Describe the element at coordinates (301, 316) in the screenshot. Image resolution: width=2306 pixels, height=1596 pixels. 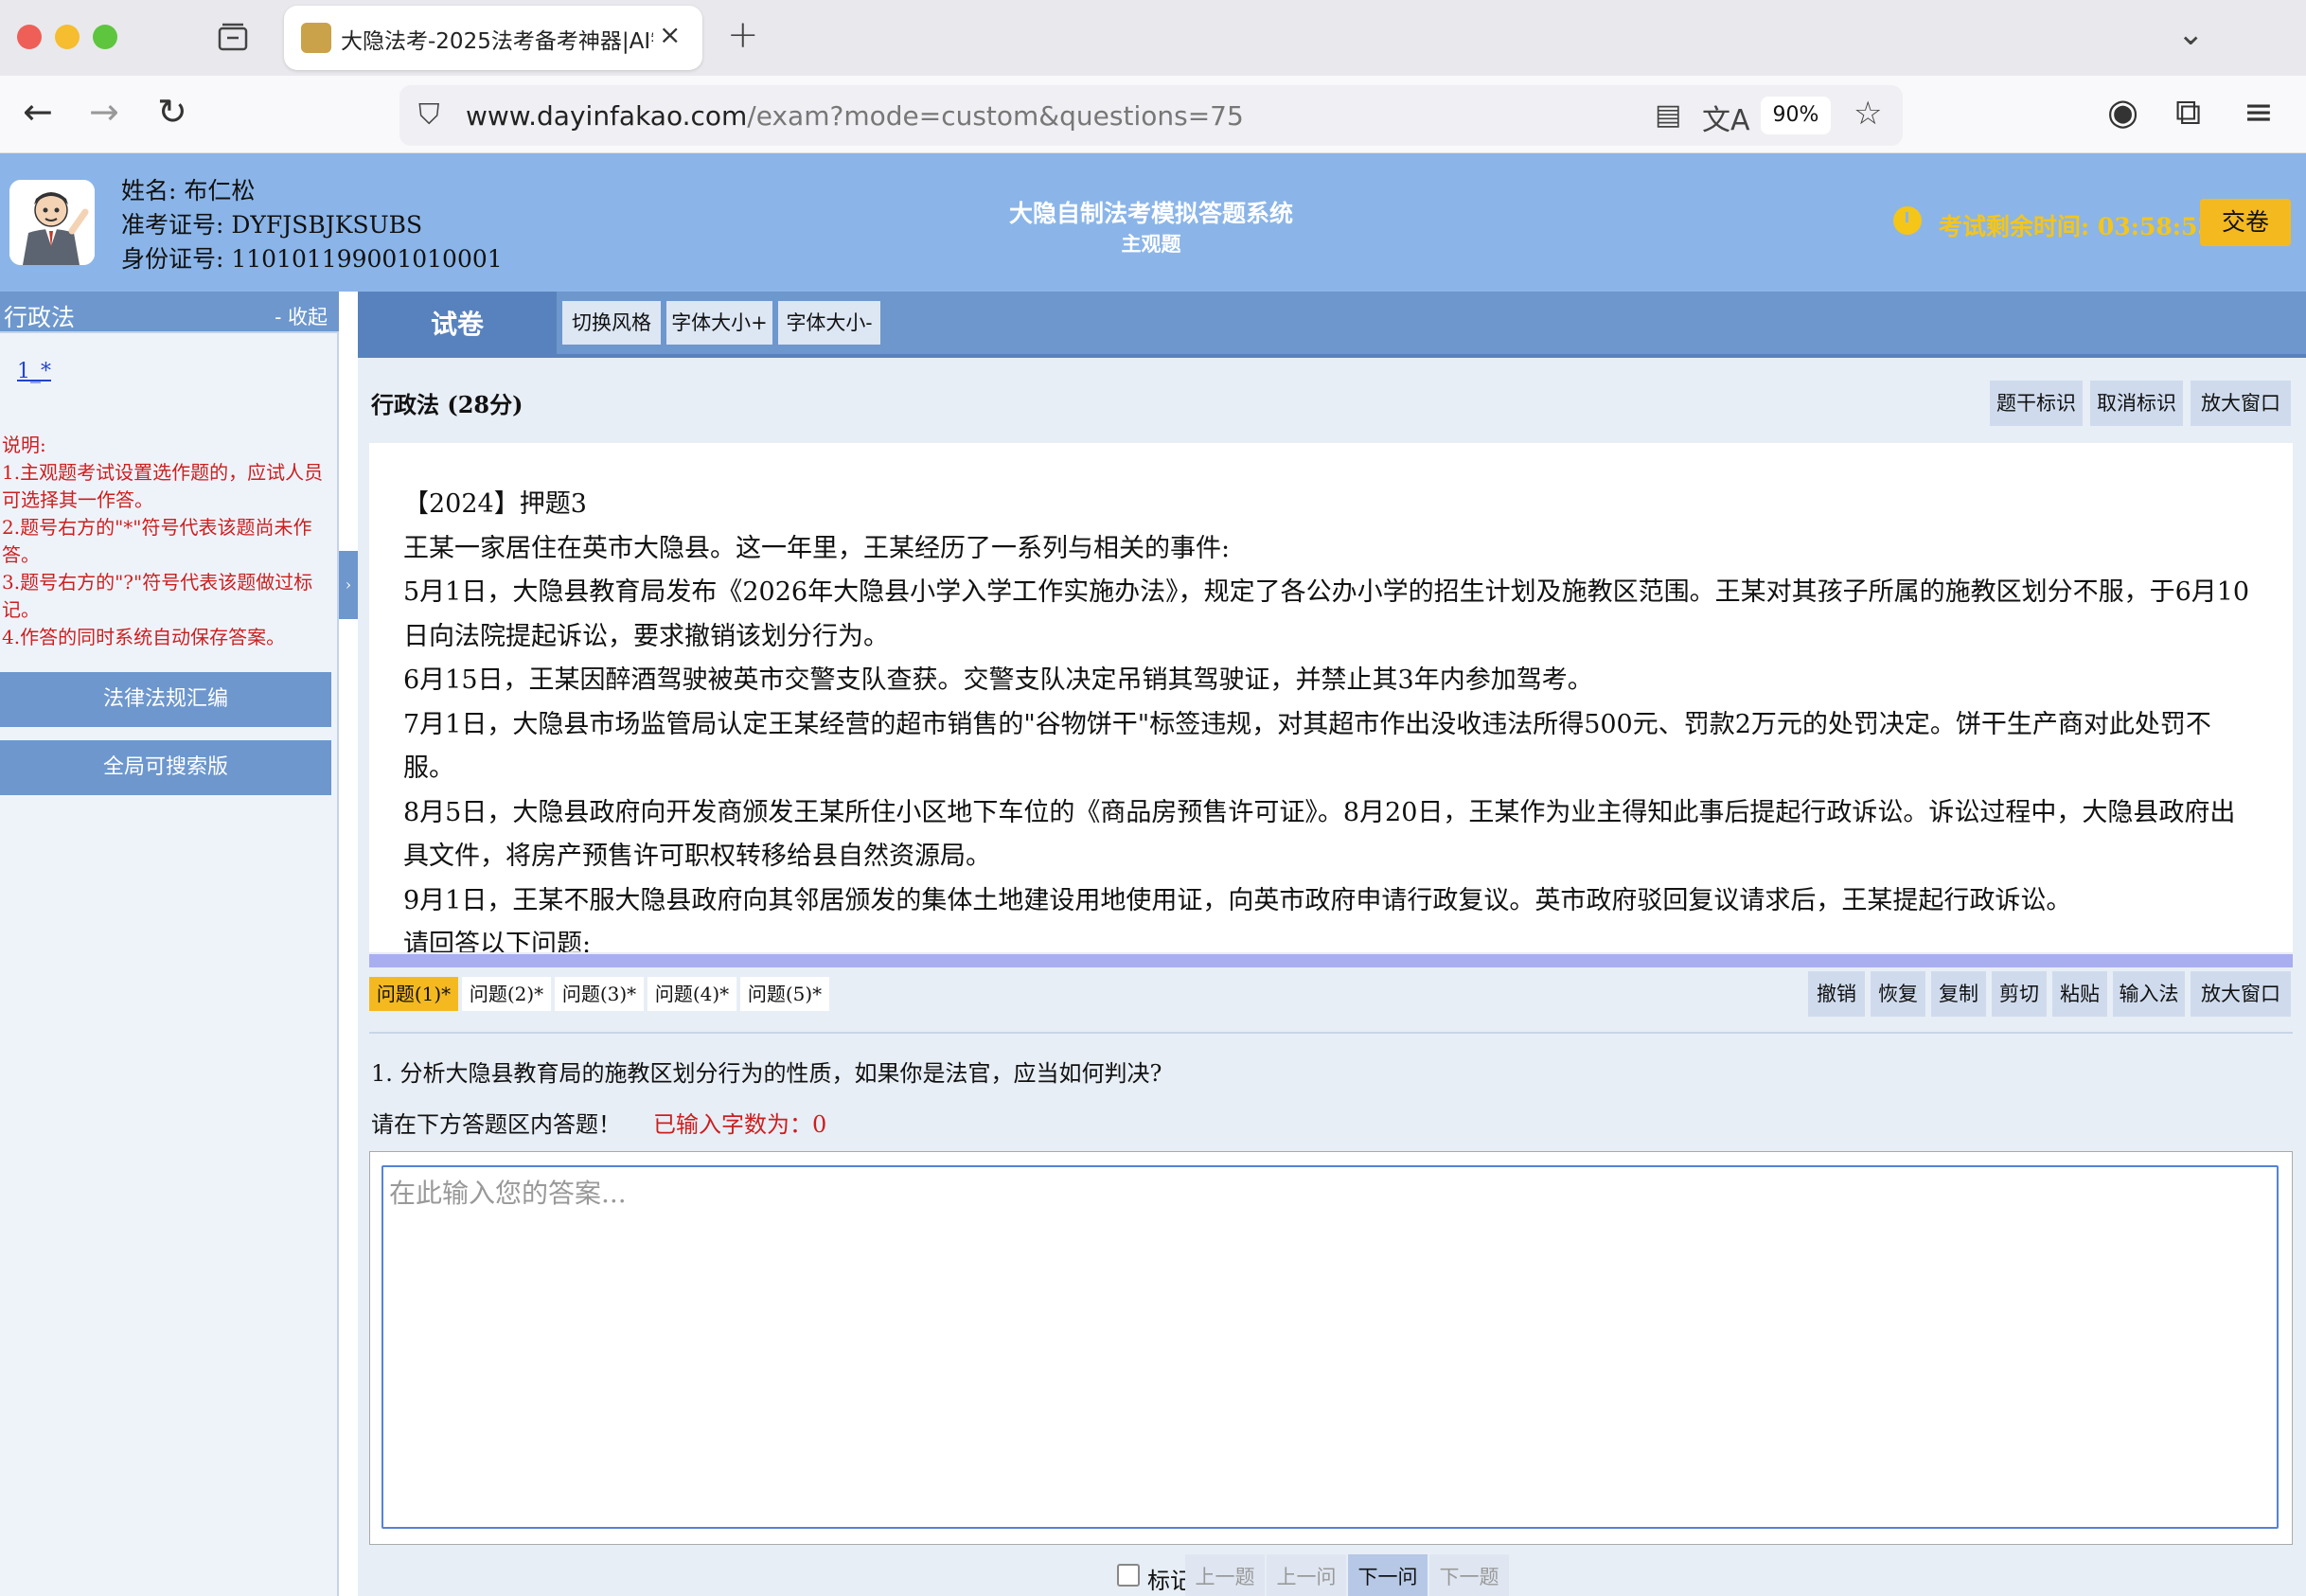
I see `sidebar-collapse-button: - 收起` at that location.